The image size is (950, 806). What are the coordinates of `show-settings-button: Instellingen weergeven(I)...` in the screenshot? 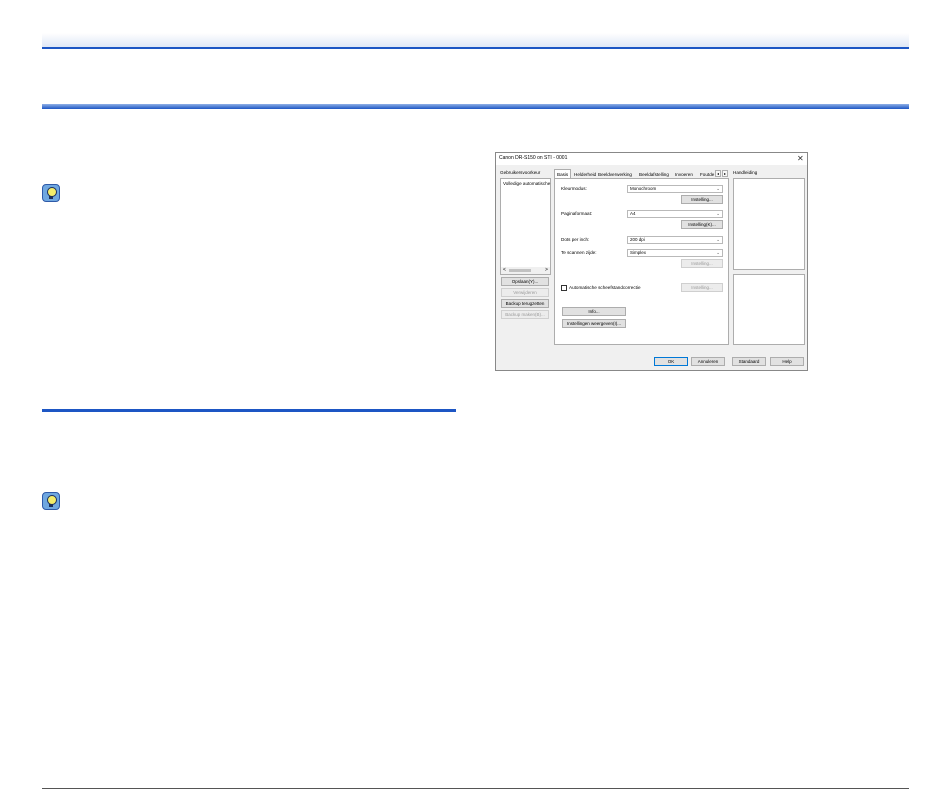 It's located at (594, 323).